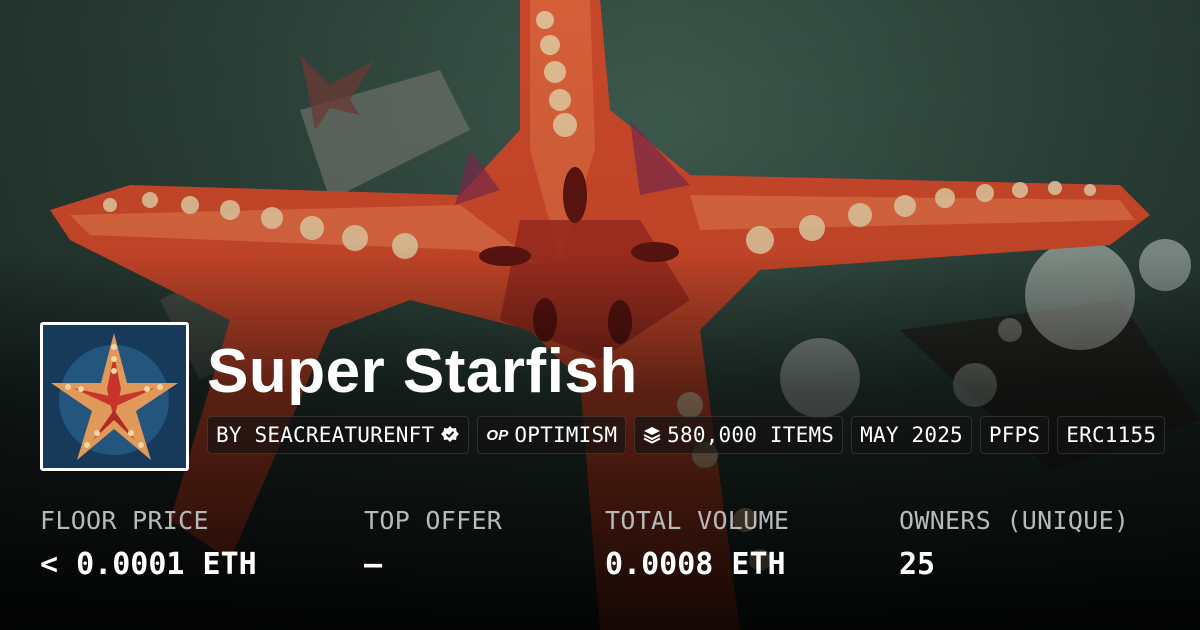 This screenshot has height=630, width=1200. I want to click on creator-chip: BY SEACREATURENFT, so click(338, 435).